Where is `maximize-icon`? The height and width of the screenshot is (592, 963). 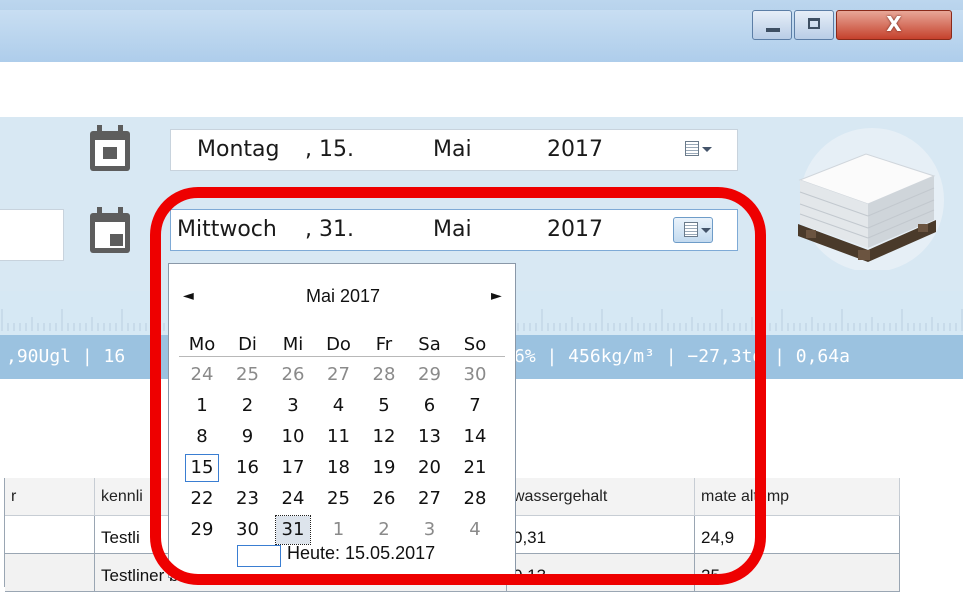
maximize-icon is located at coordinates (814, 23).